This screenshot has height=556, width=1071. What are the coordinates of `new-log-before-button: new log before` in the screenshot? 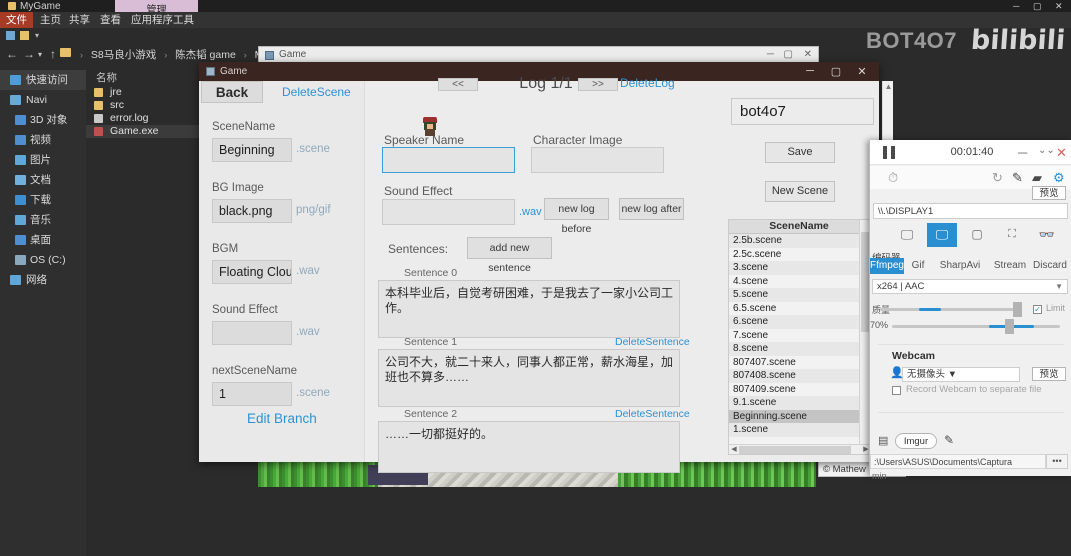 It's located at (576, 216).